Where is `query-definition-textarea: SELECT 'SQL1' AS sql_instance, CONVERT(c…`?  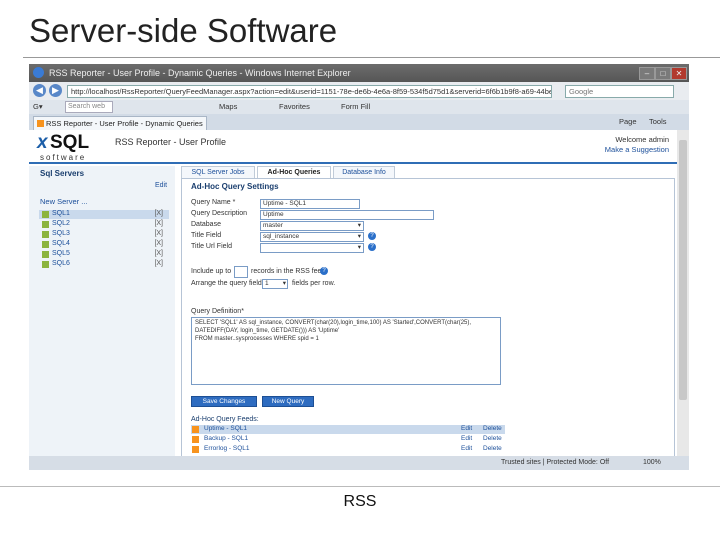
query-definition-textarea: SELECT 'SQL1' AS sql_instance, CONVERT(c… is located at coordinates (346, 351).